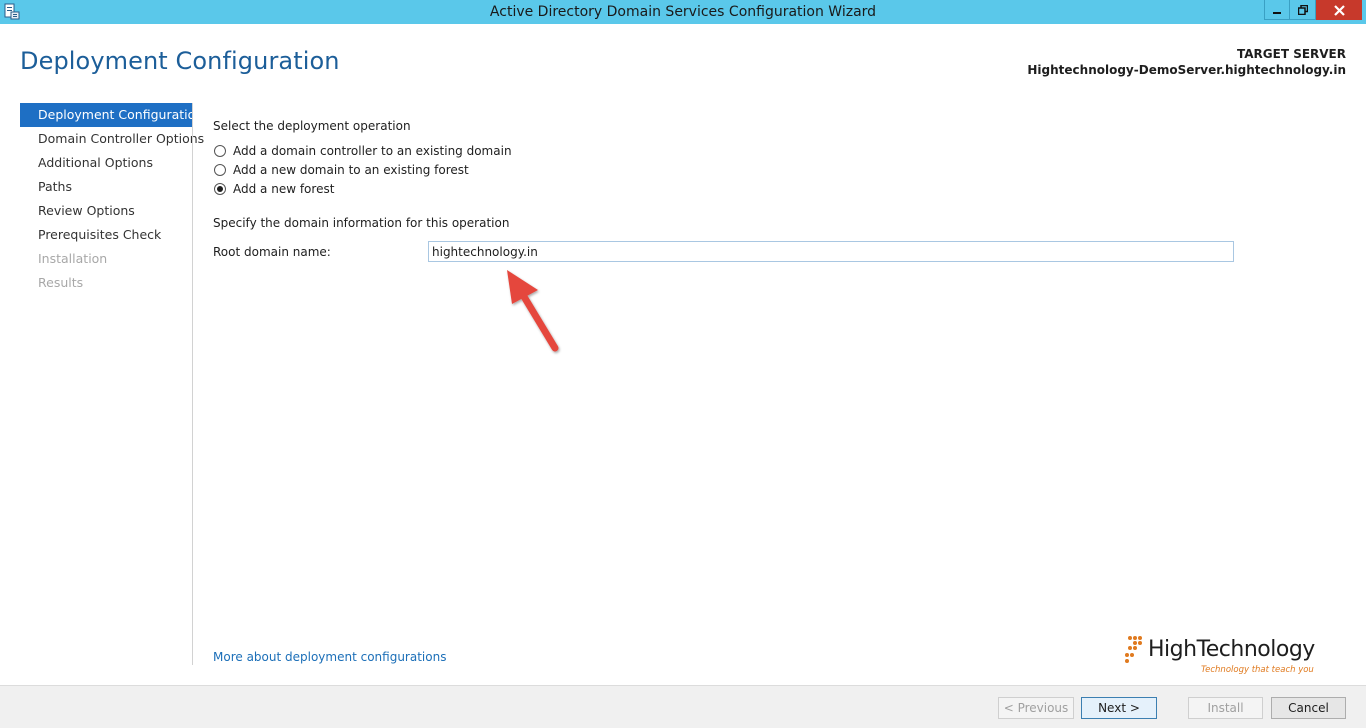 This screenshot has height=728, width=1366. I want to click on option-label: Add a new forest, so click(284, 189).